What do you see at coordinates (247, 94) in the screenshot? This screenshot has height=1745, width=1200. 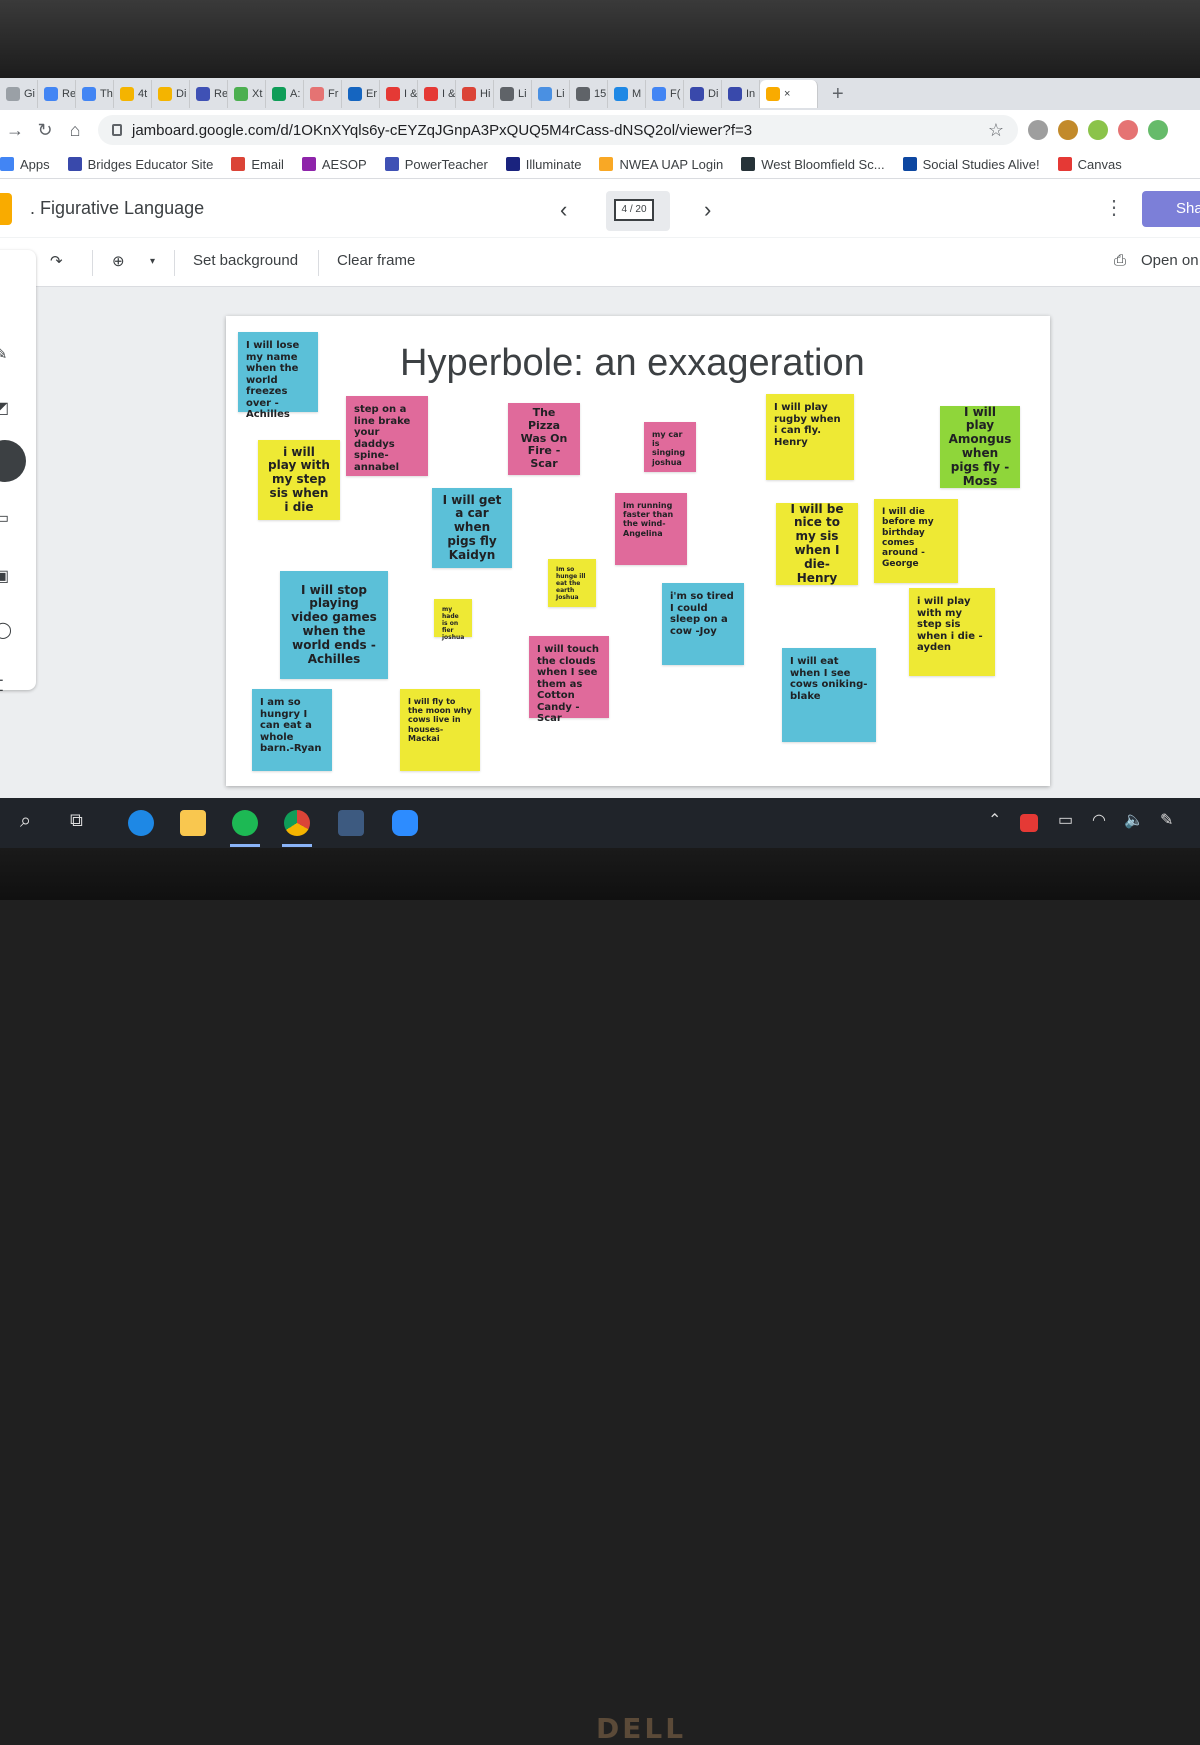 I see `browser-tab: Xt` at bounding box center [247, 94].